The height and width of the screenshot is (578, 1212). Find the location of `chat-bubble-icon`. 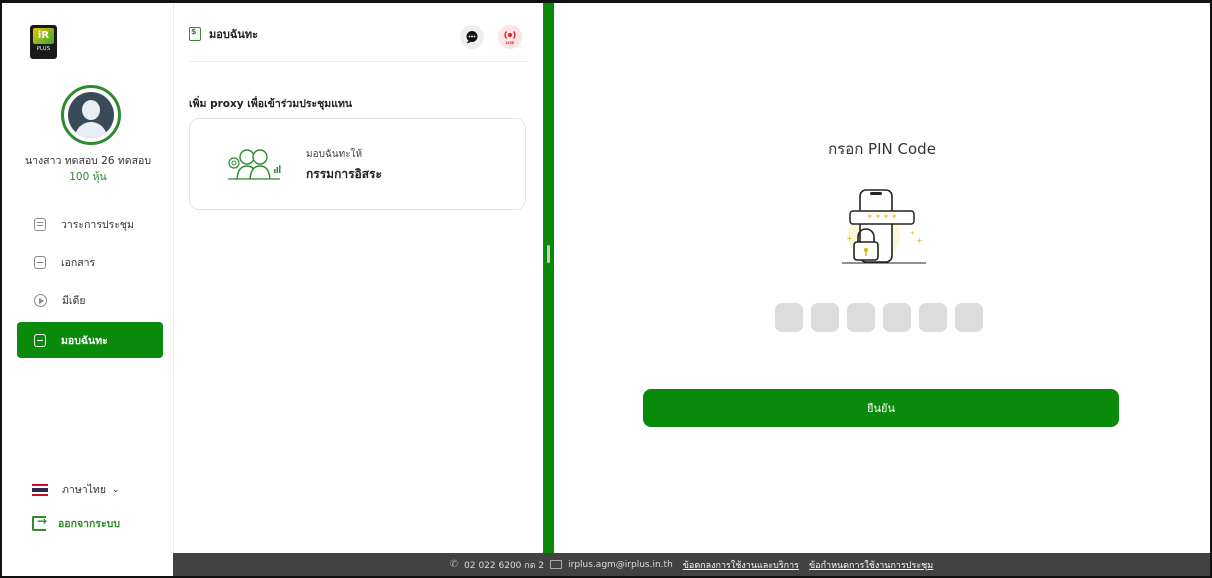

chat-bubble-icon is located at coordinates (472, 37).